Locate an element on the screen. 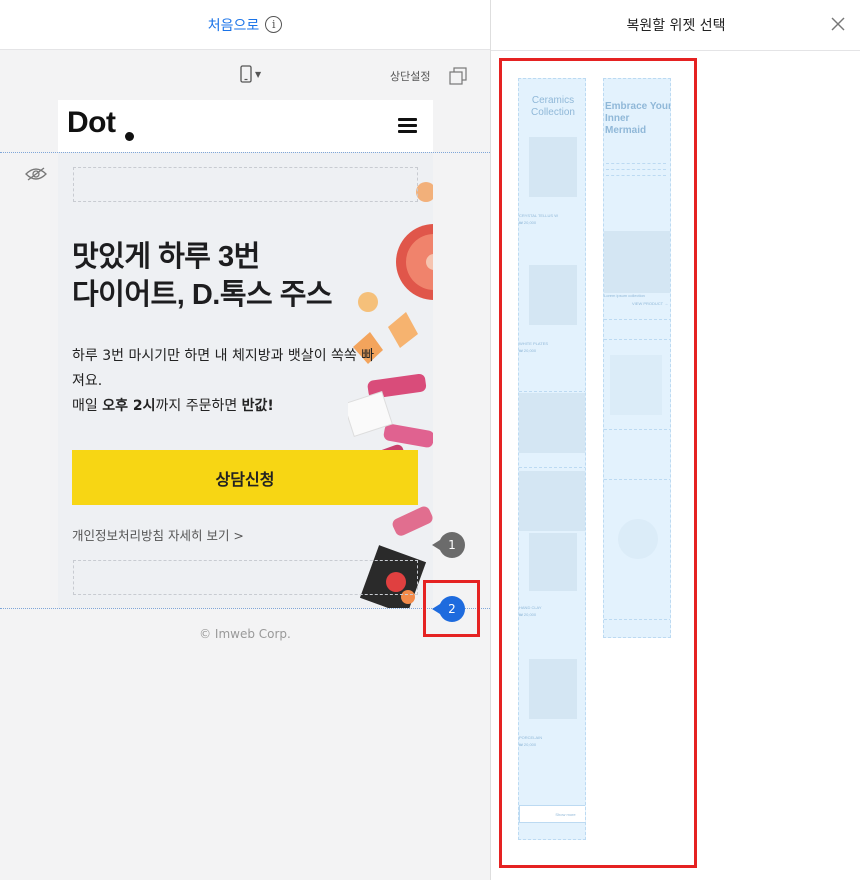  desc-bold: 오후 2시 is located at coordinates (129, 406).